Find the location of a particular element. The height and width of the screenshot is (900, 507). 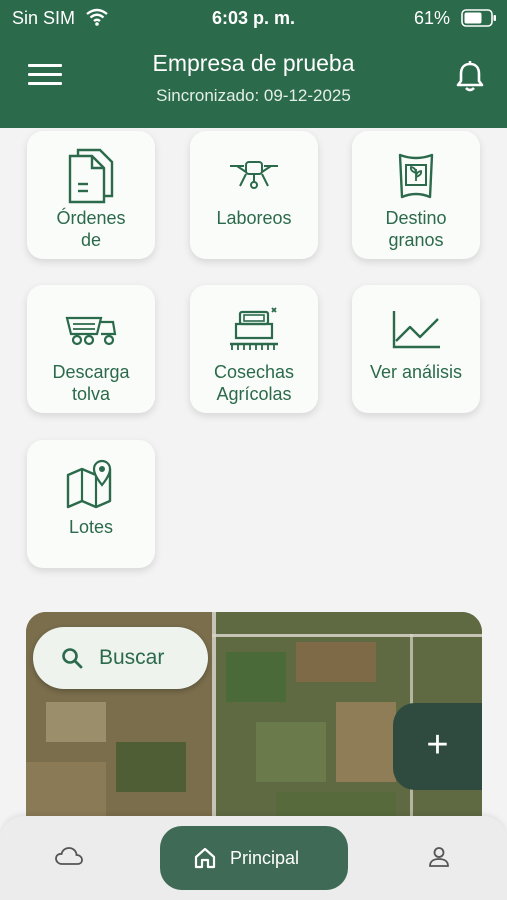

bottom-navigation: Principal is located at coordinates (253, 858).